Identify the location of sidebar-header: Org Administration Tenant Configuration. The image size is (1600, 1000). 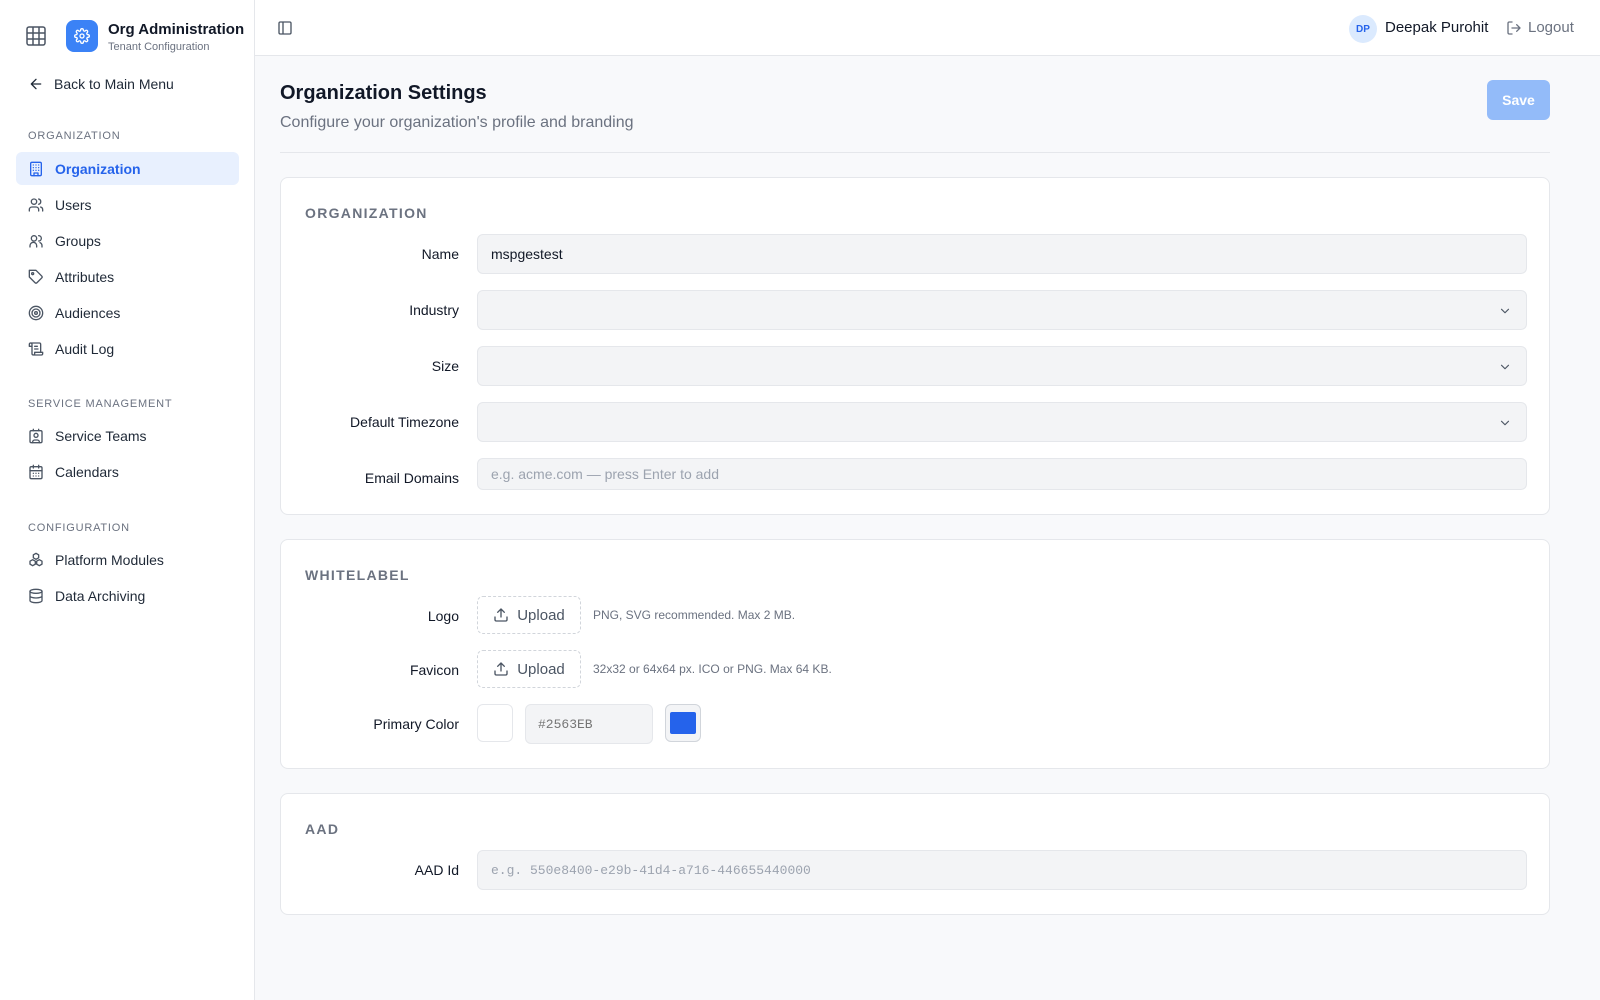
(127, 35).